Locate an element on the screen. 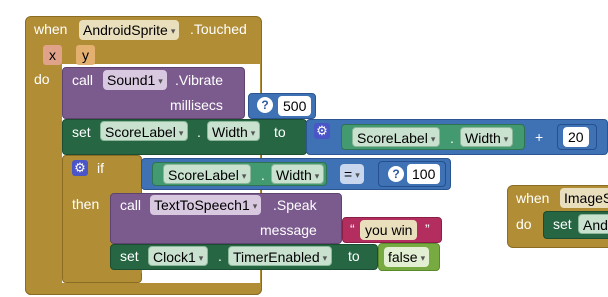  set-timer-property-dropdown: TimerEnabled ▾ is located at coordinates (280, 256).